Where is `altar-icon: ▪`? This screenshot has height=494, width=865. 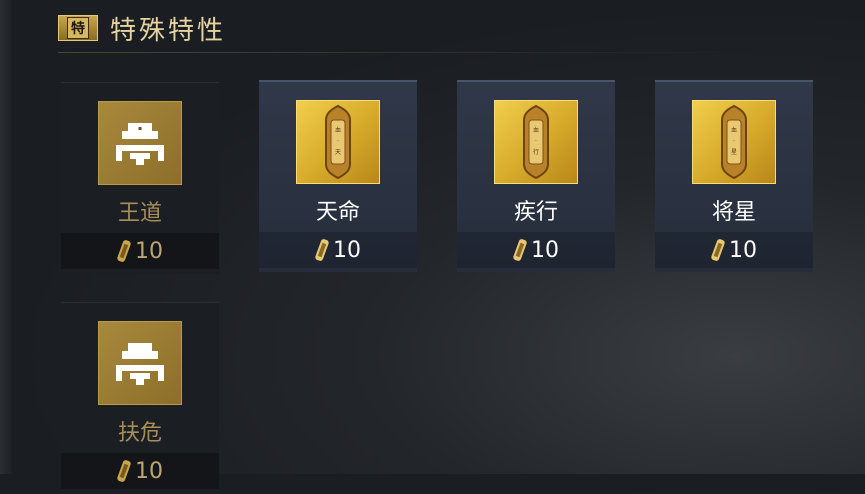 altar-icon: ▪ is located at coordinates (140, 143).